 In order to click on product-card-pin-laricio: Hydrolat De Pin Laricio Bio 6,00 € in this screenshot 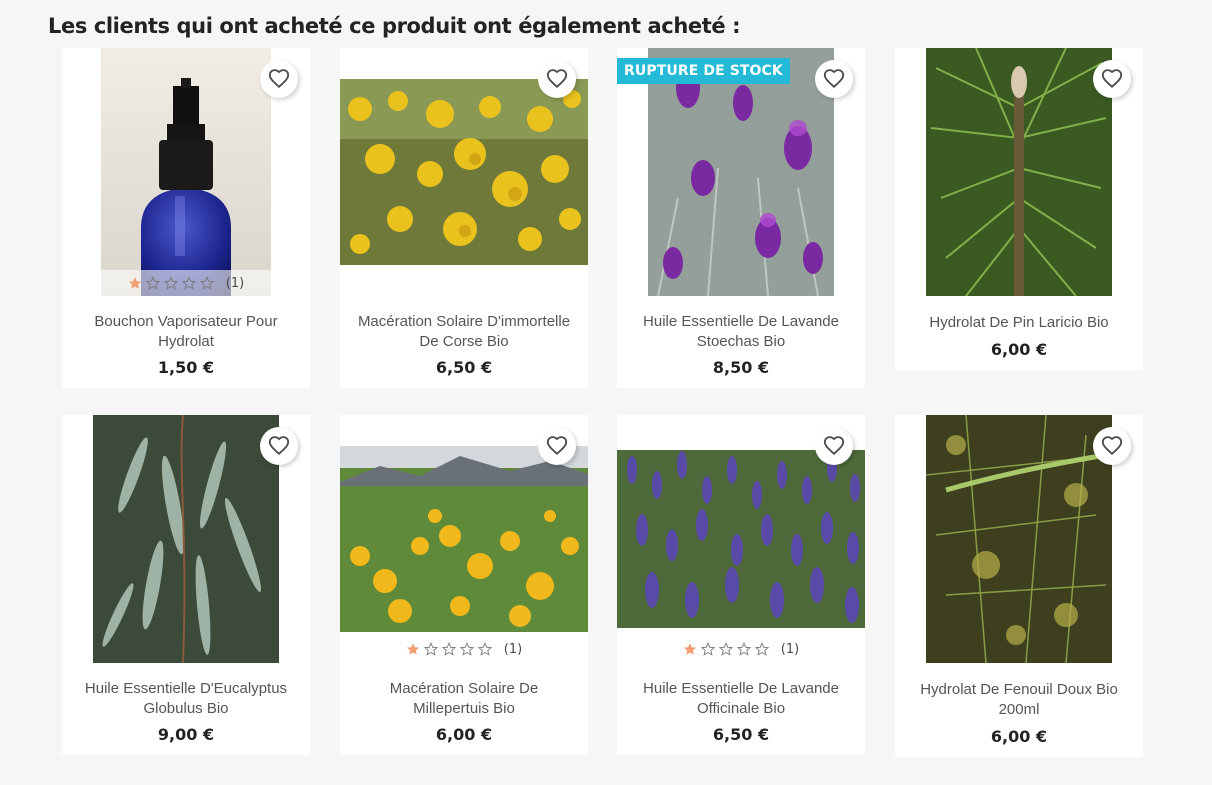, I will do `click(1019, 209)`.